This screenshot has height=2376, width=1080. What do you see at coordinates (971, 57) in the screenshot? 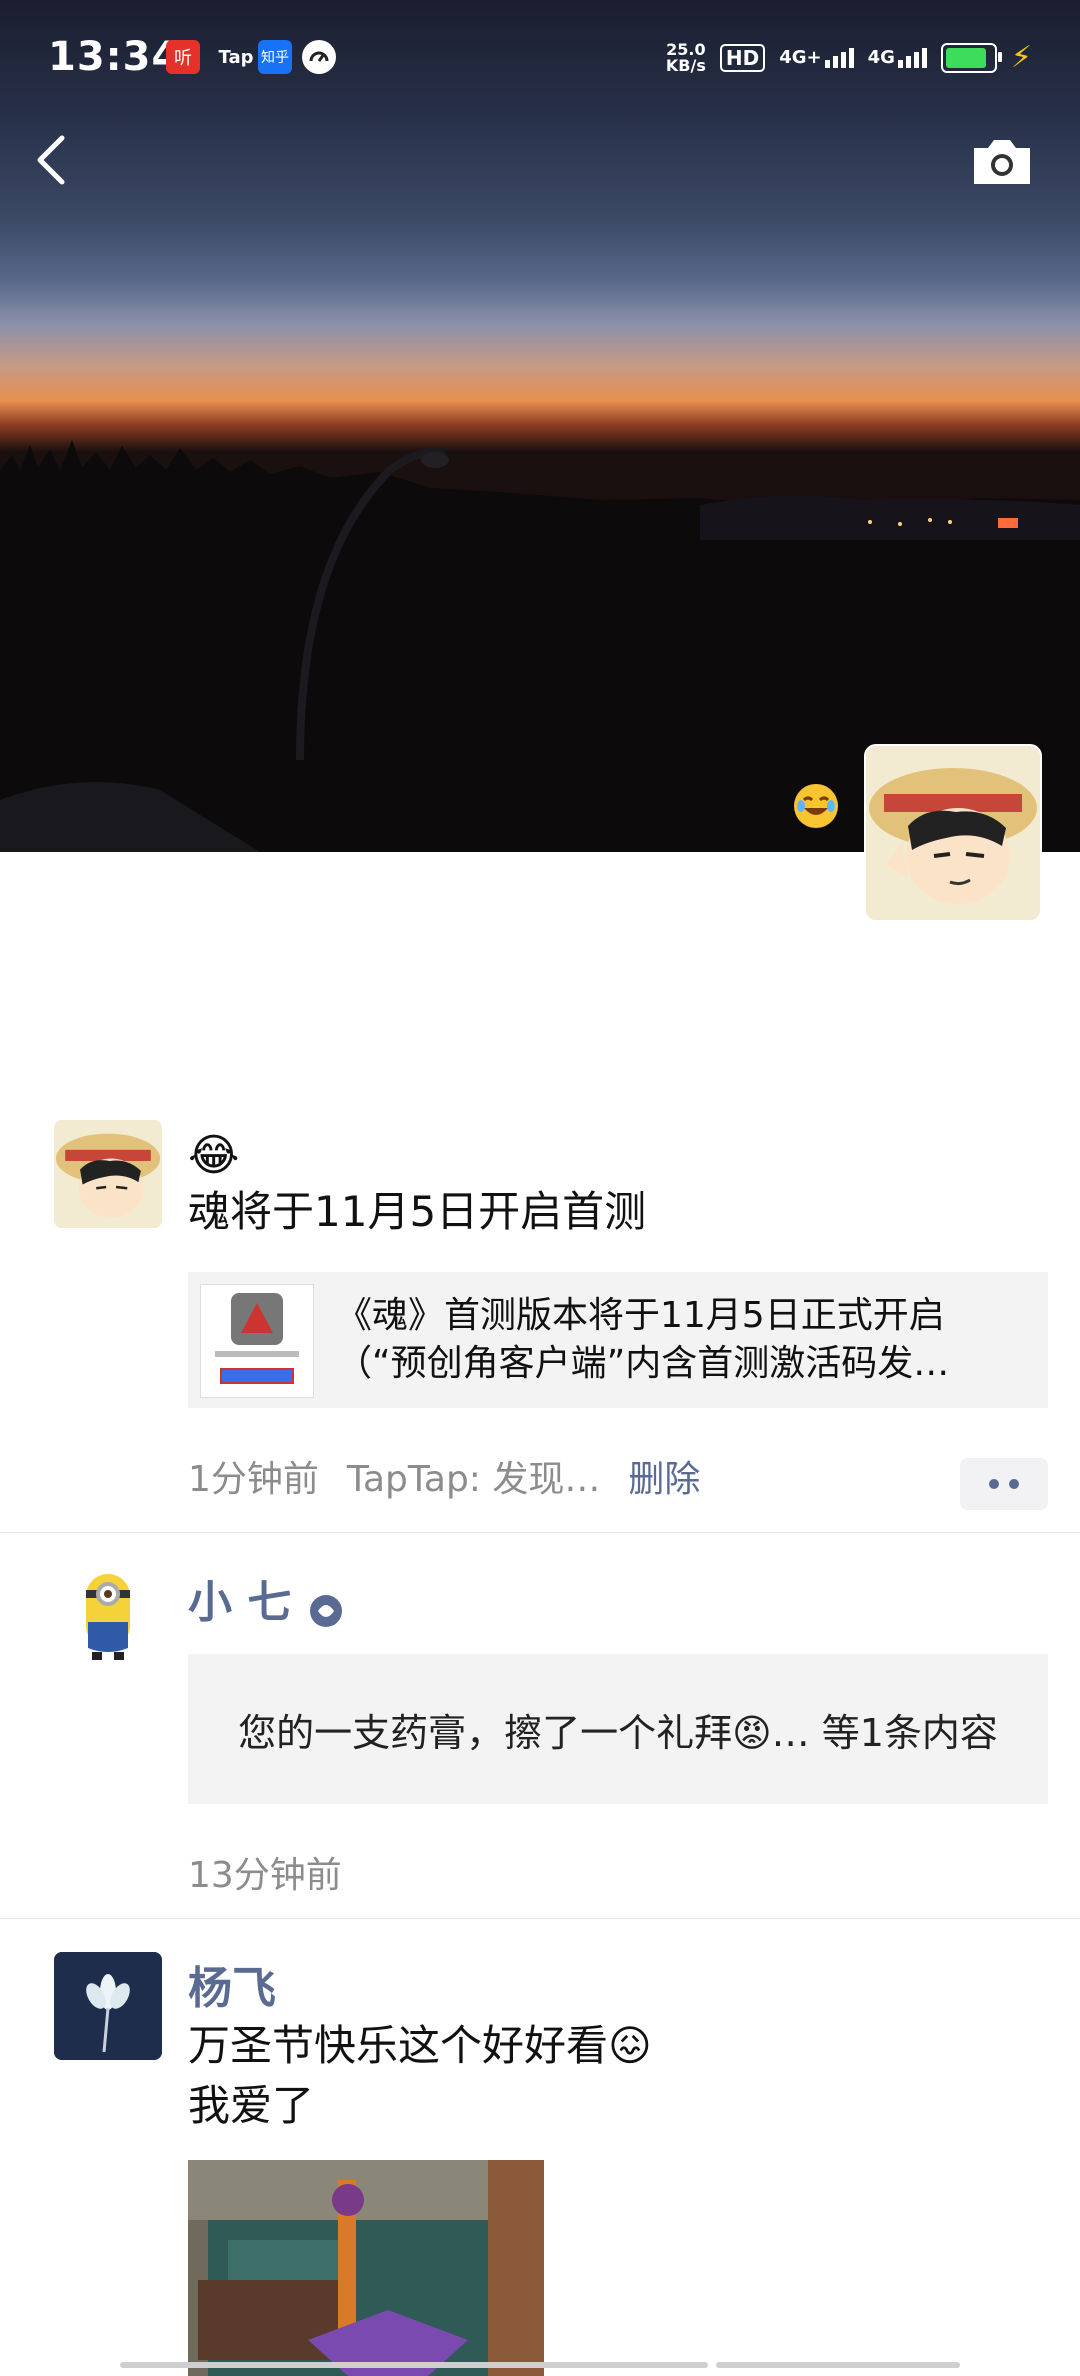
I see `battery-icon` at bounding box center [971, 57].